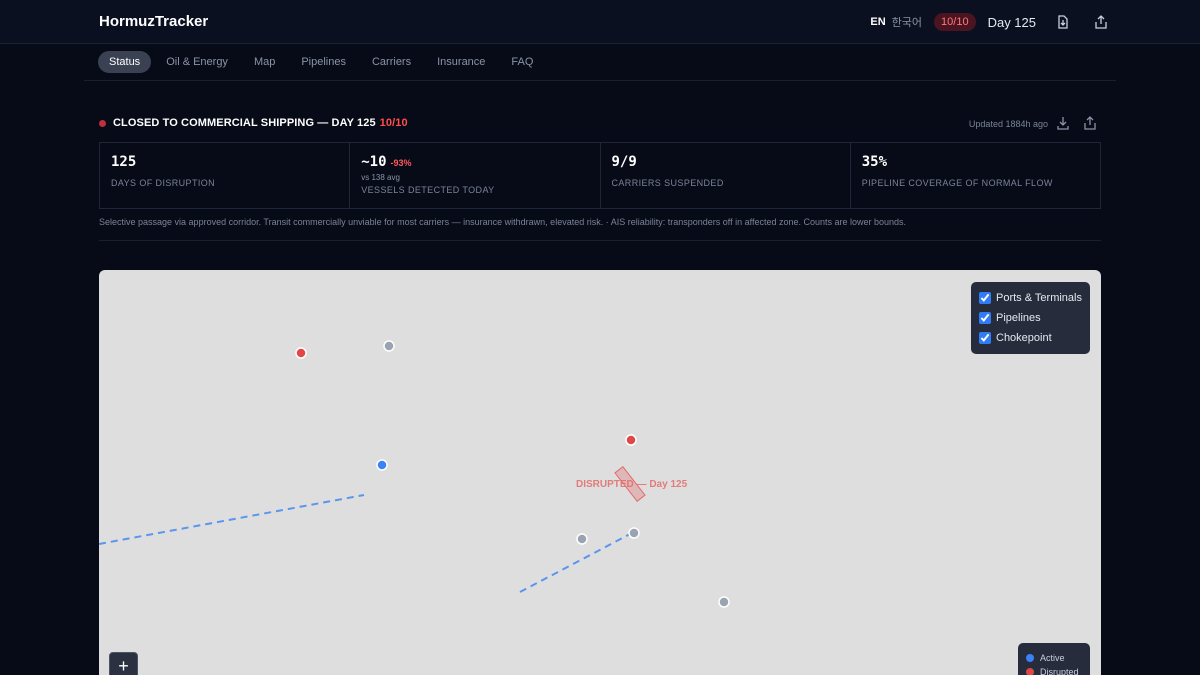  Describe the element at coordinates (428, 190) in the screenshot. I see `stat-label: VESSELS DETECTED TODAY` at that location.